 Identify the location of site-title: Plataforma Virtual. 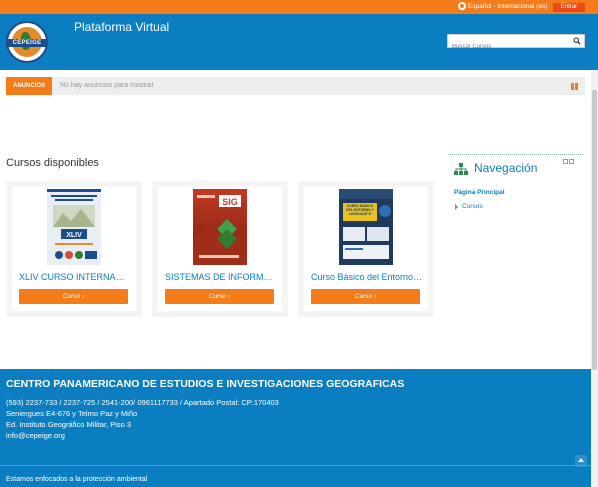
(121, 27).